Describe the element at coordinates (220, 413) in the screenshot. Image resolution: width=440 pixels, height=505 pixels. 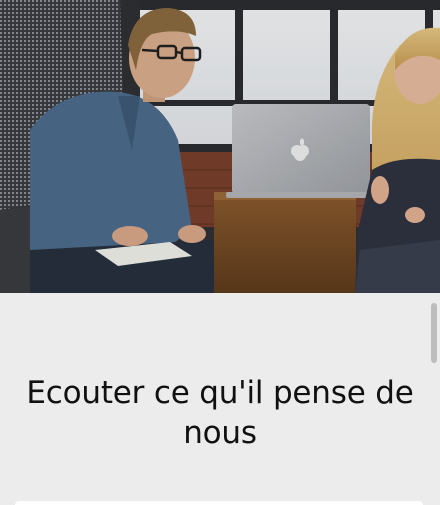
I see `section-heading: Ecouter ce qu'il pense de nous` at that location.